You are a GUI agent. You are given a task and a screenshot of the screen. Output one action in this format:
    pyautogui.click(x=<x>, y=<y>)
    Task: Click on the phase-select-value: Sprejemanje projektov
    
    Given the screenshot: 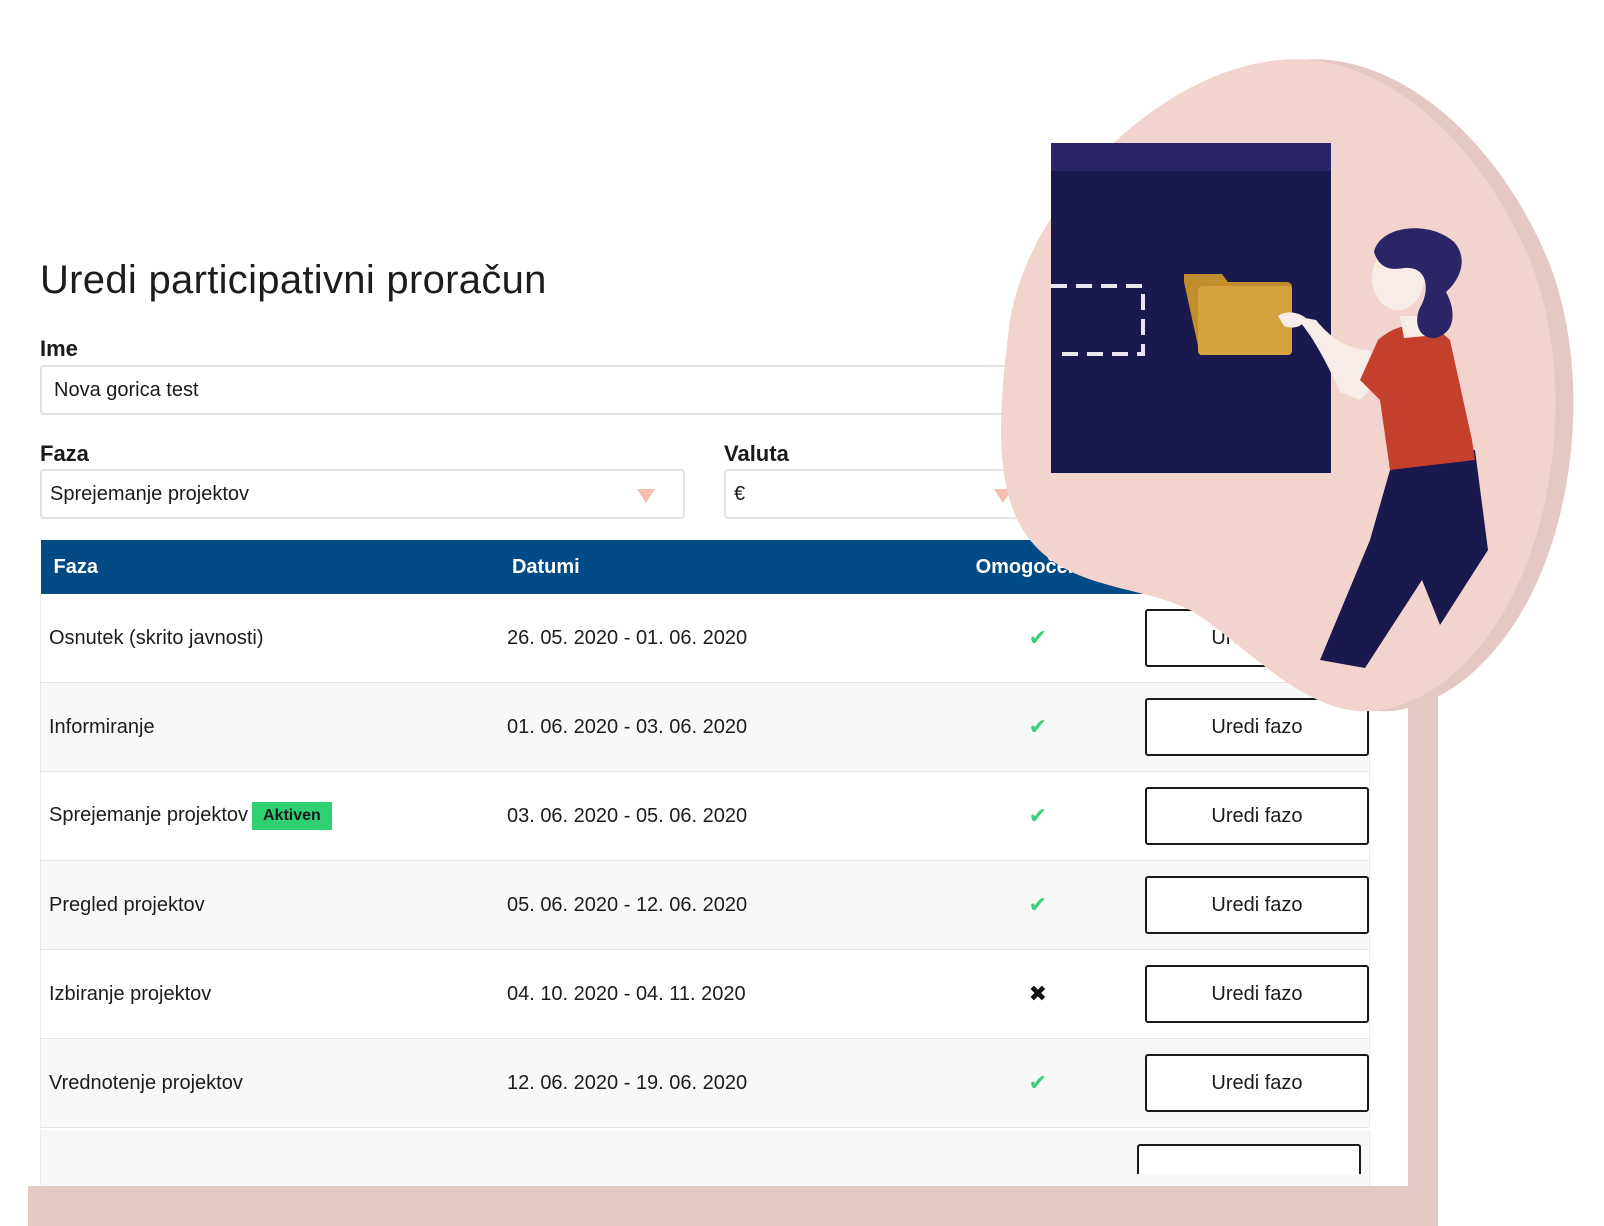 What is the action you would take?
    pyautogui.click(x=149, y=494)
    